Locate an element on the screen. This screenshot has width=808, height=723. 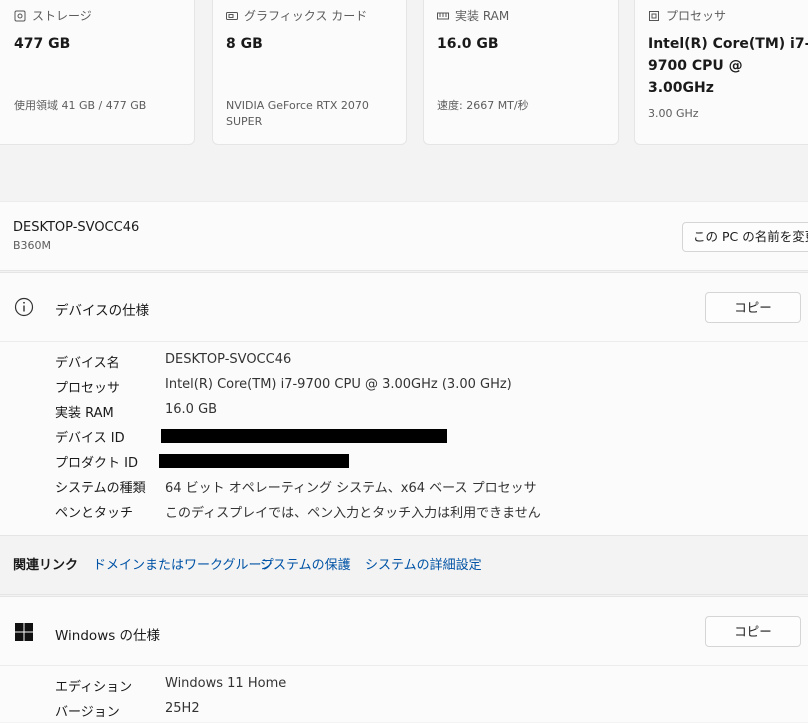
copy-windows-spec-button: コピー is located at coordinates (753, 631).